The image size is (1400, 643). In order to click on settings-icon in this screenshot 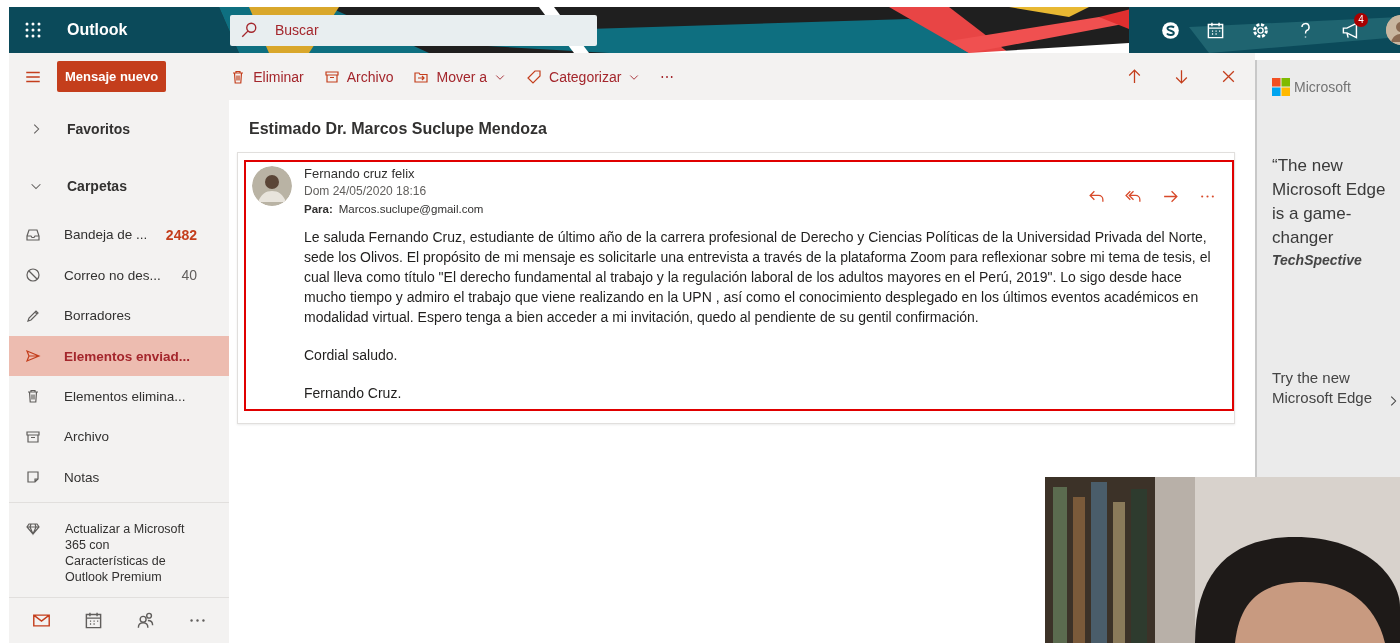, I will do `click(1260, 30)`.